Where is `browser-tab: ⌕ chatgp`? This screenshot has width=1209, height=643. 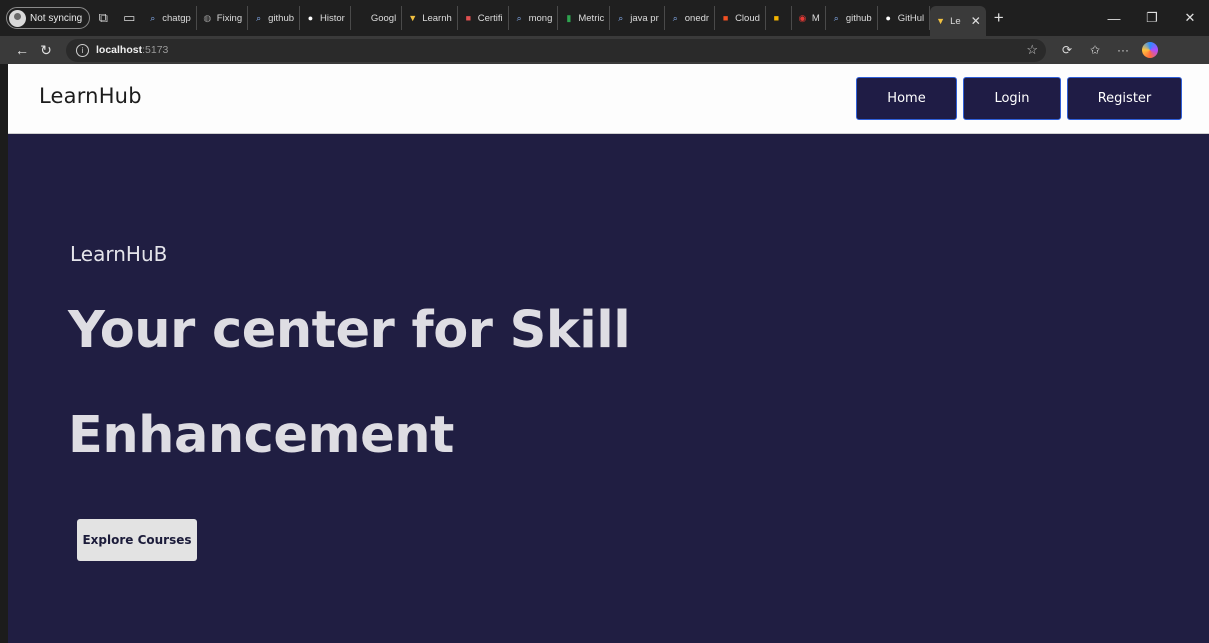
browser-tab: ⌕ chatgp is located at coordinates (169, 18).